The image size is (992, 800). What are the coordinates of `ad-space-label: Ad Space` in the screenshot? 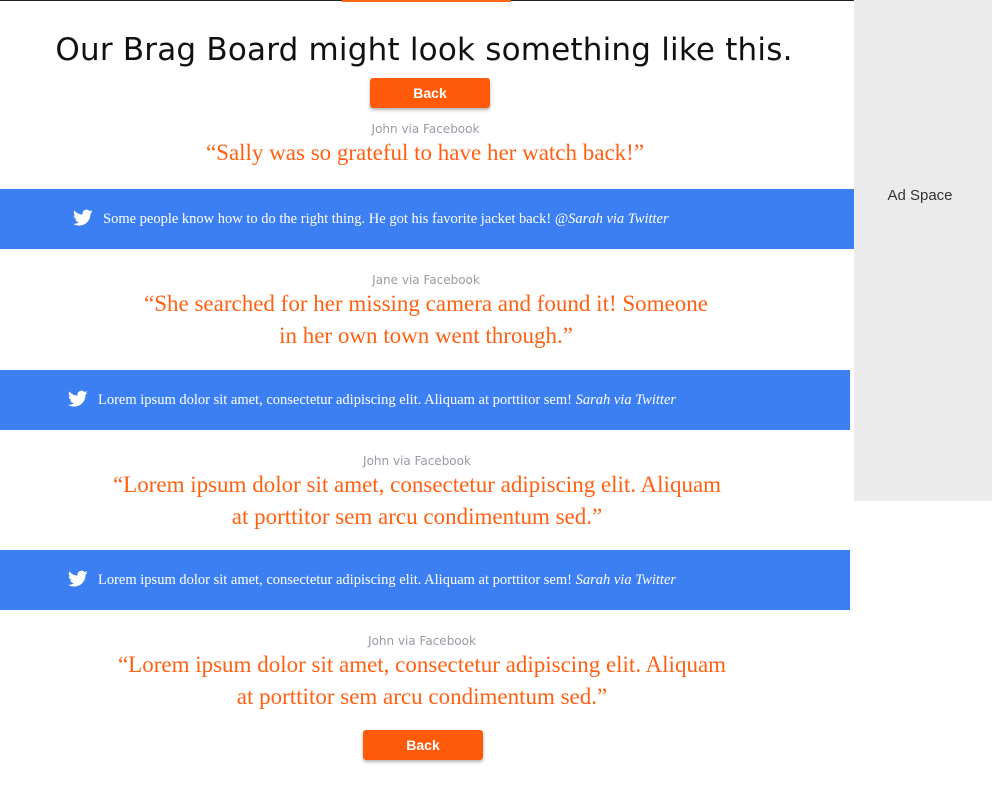 It's located at (920, 195).